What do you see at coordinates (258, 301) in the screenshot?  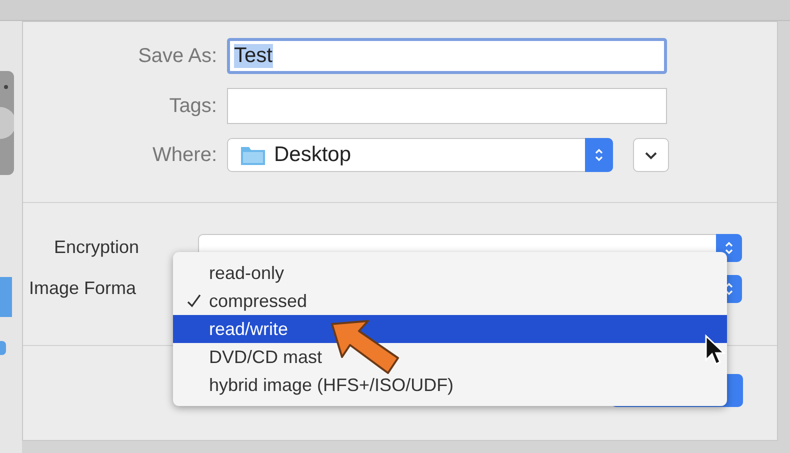 I see `menu-item: compressed` at bounding box center [258, 301].